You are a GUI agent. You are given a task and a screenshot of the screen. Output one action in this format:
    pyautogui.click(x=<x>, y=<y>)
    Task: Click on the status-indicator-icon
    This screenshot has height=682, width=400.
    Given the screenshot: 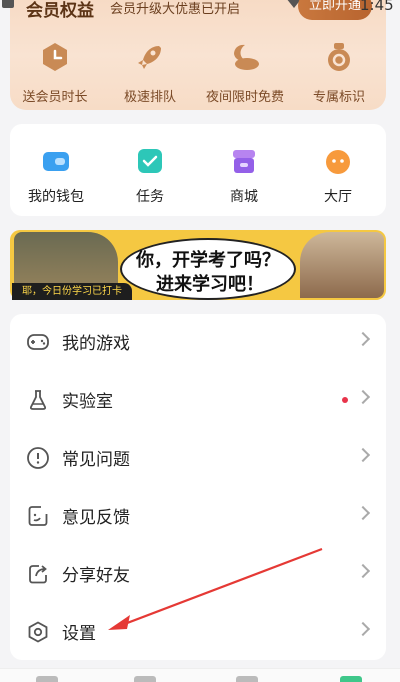 What is the action you would take?
    pyautogui.click(x=8, y=4)
    